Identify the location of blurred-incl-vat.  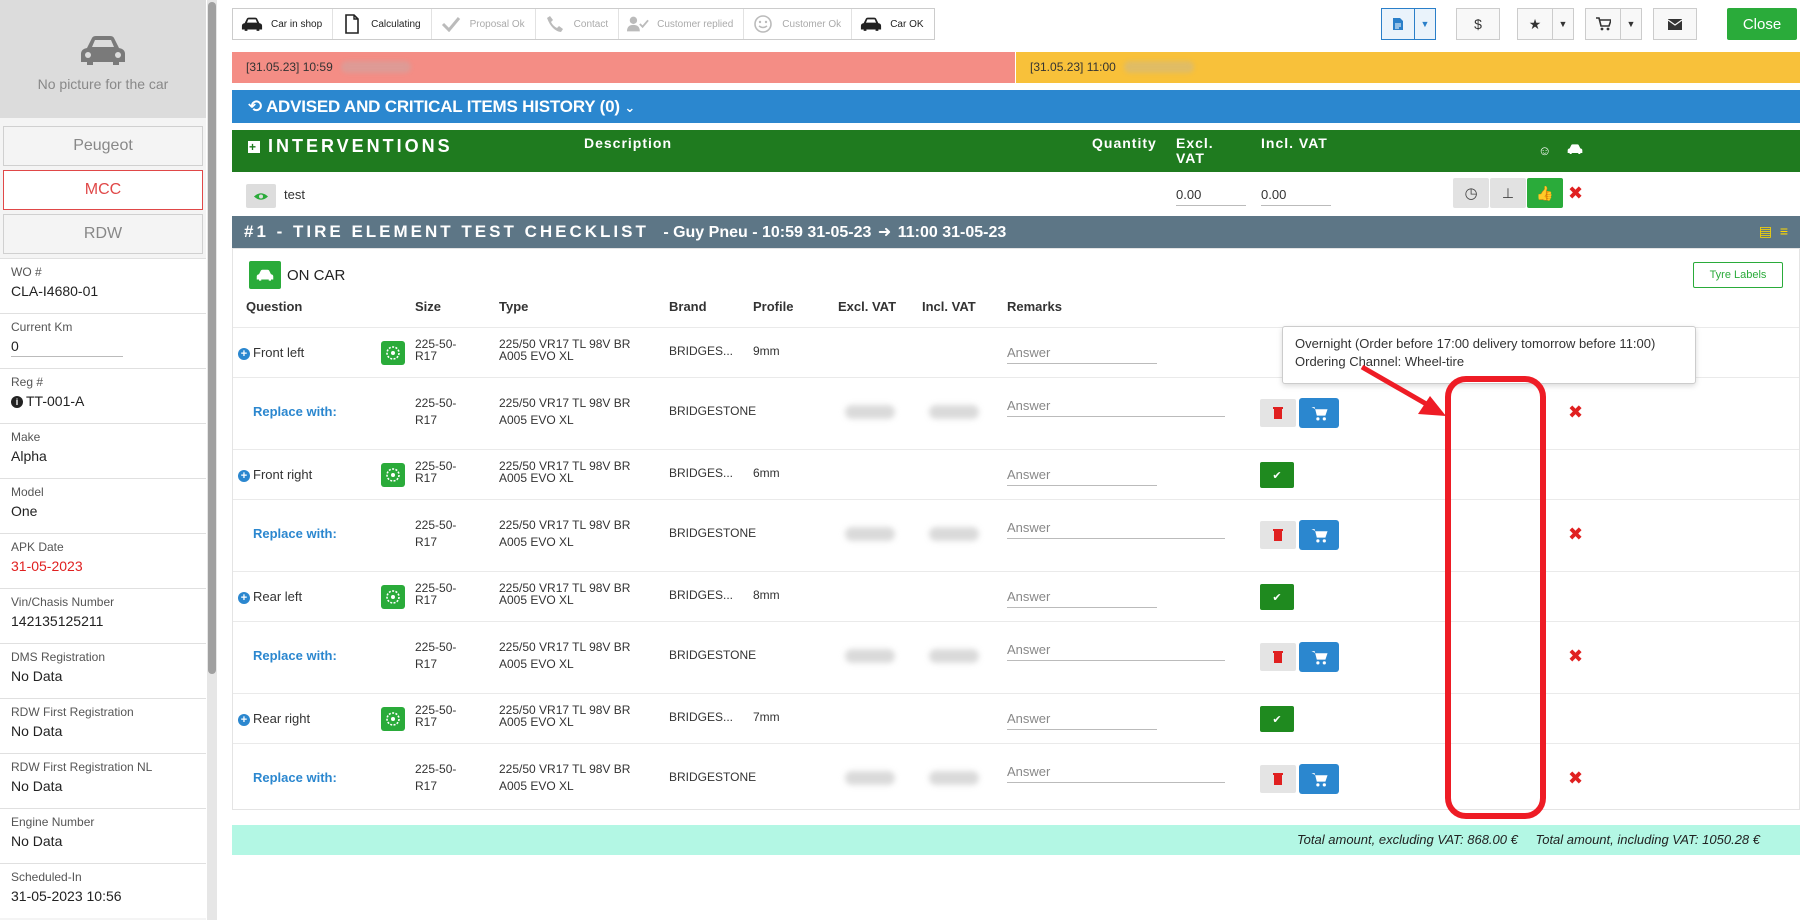
(954, 778).